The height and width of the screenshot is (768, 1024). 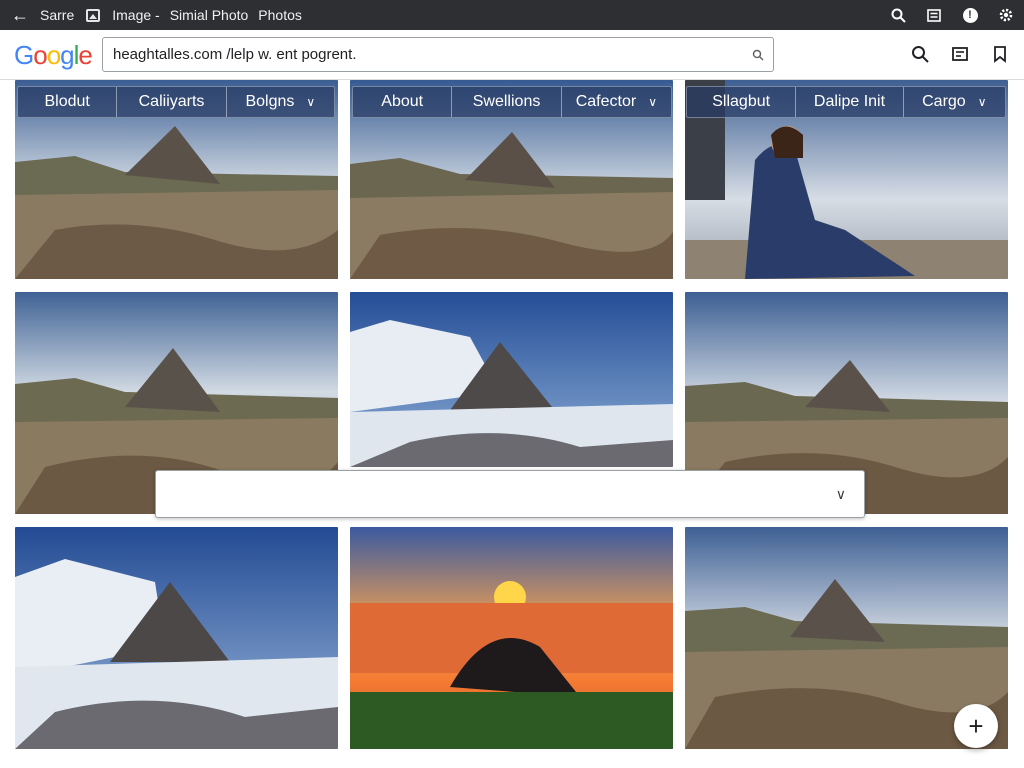 What do you see at coordinates (511, 638) in the screenshot?
I see `result-image-sunset` at bounding box center [511, 638].